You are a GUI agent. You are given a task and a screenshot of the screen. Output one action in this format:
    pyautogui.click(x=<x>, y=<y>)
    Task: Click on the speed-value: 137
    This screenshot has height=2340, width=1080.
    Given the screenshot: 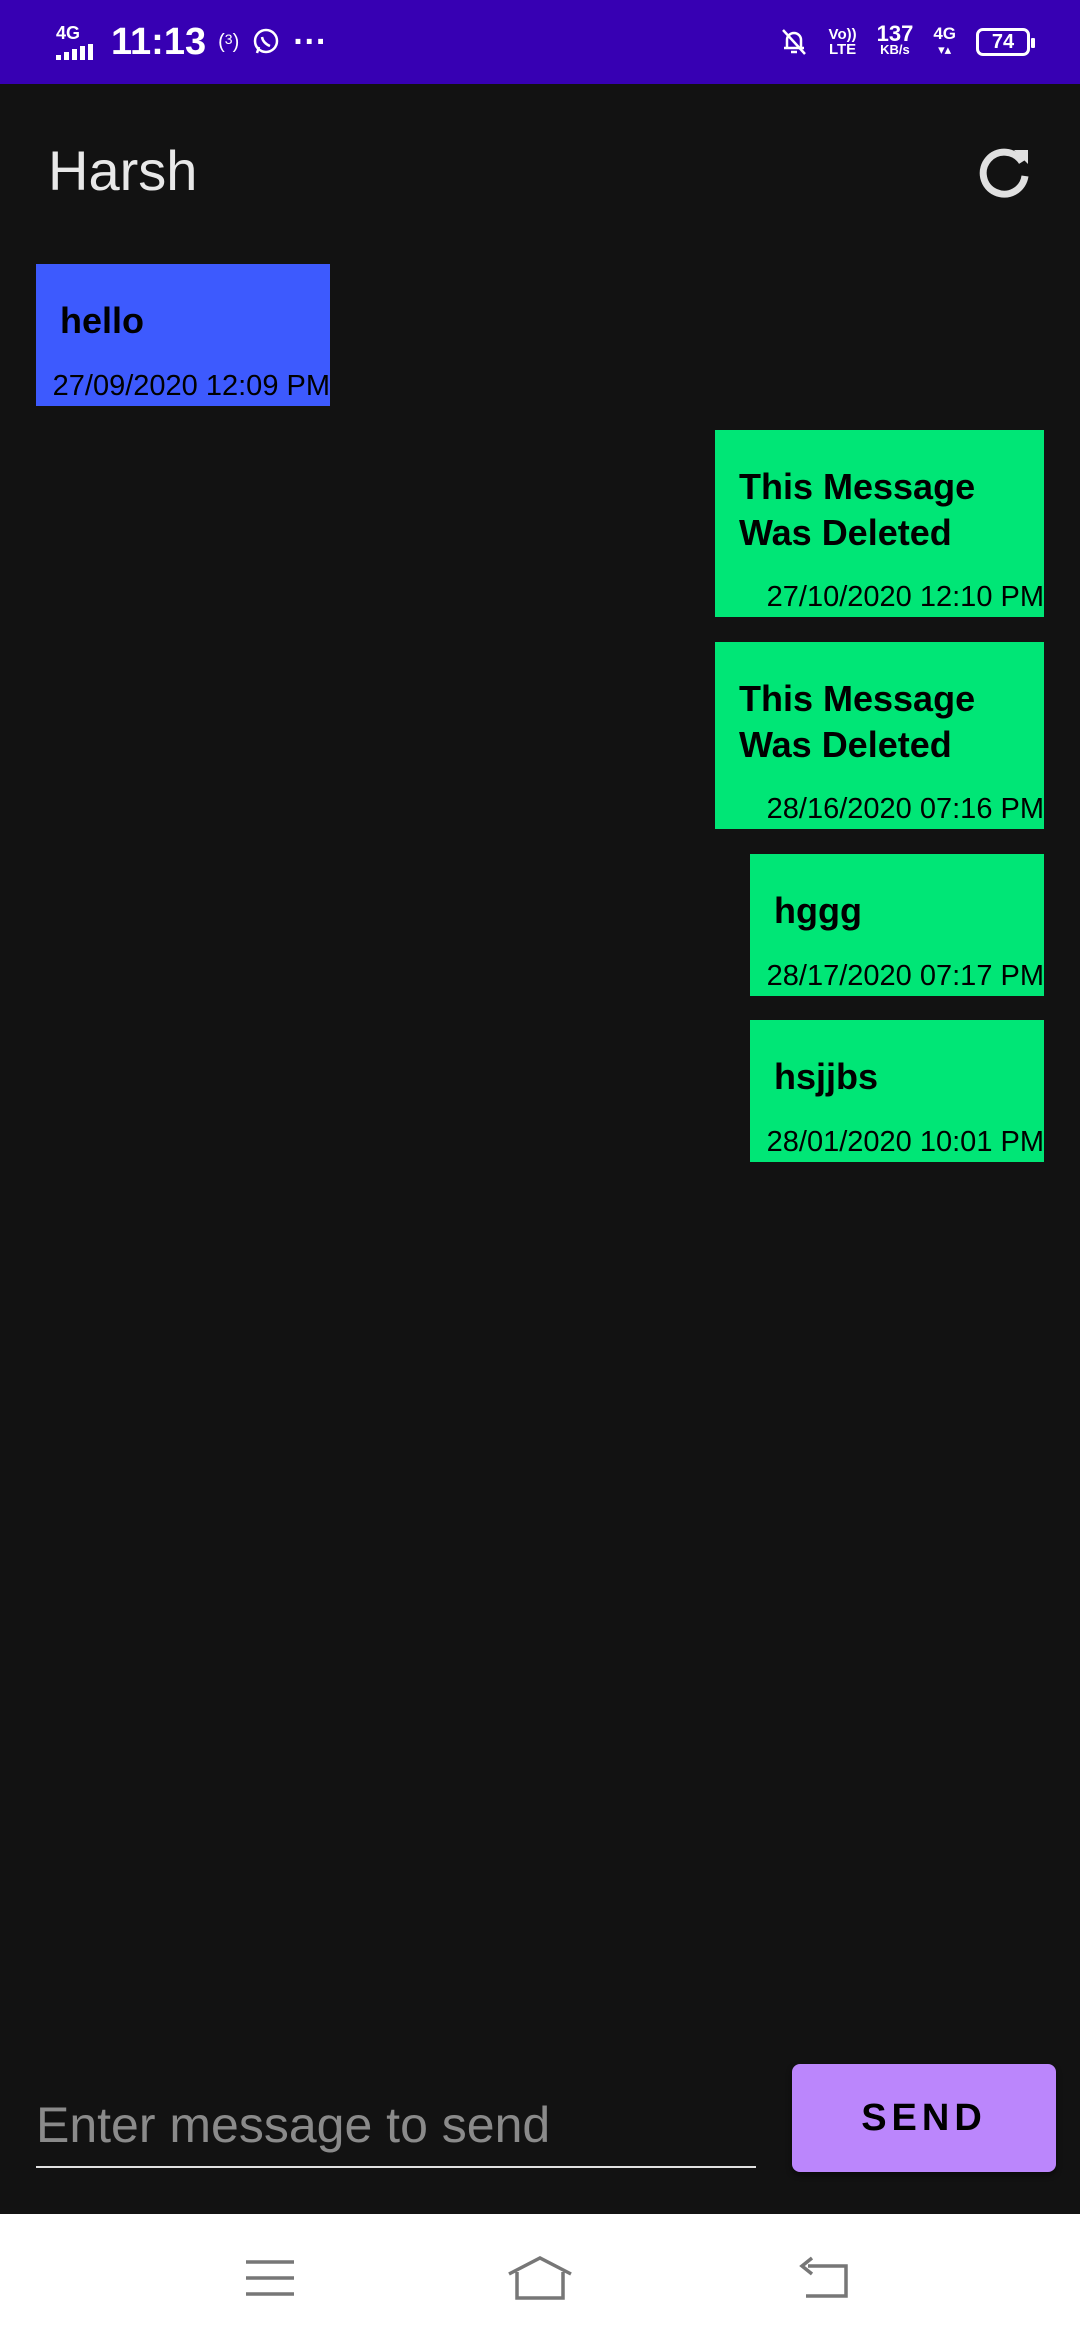 What is the action you would take?
    pyautogui.click(x=895, y=33)
    